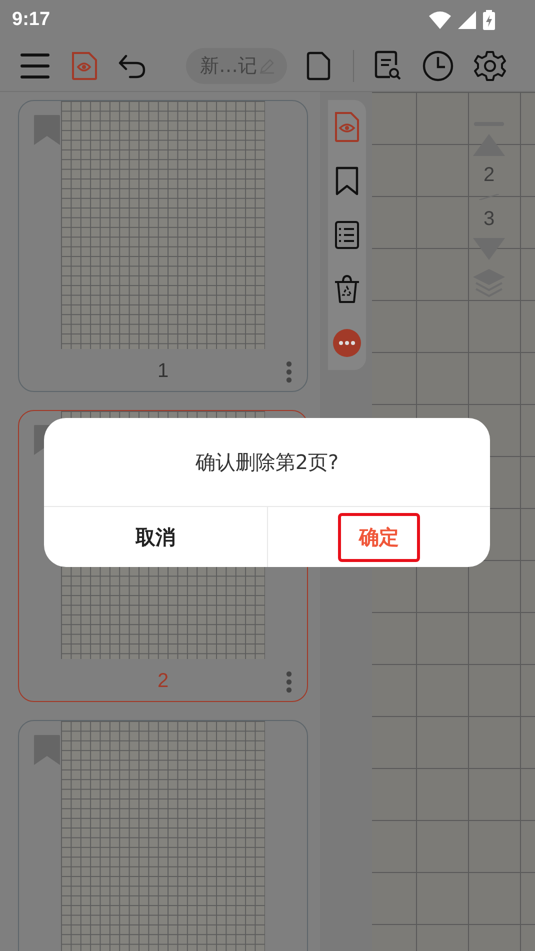  Describe the element at coordinates (163, 371) in the screenshot. I see `page-number: 1` at that location.